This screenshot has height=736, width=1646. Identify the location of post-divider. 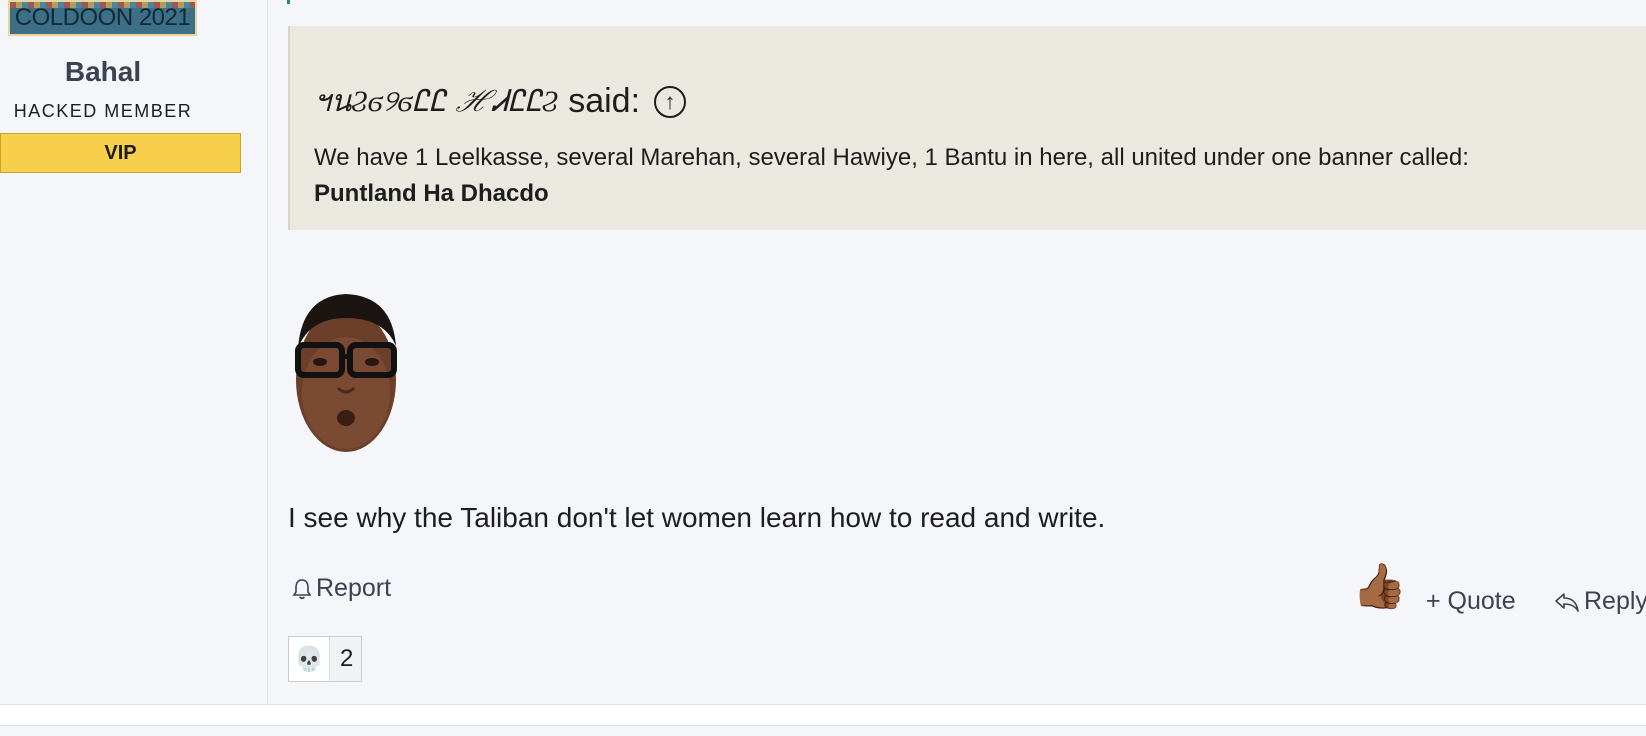
(823, 715).